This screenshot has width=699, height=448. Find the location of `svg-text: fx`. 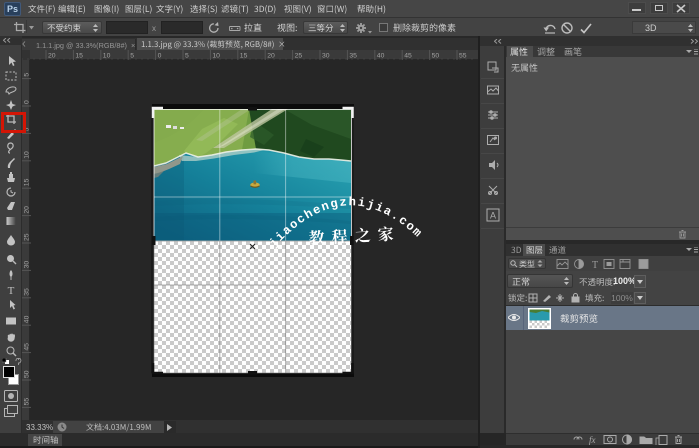

svg-text: fx is located at coordinates (592, 440).